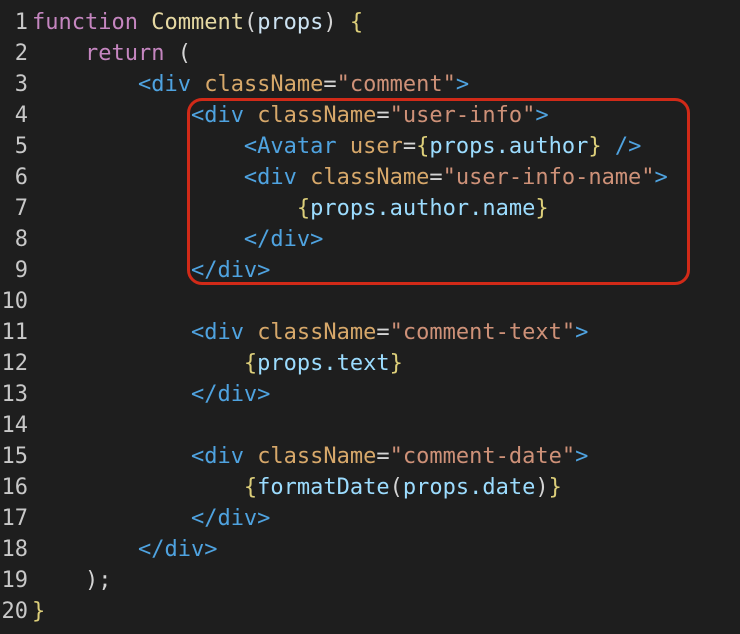 Image resolution: width=740 pixels, height=634 pixels. I want to click on code-token: return, so click(124, 53).